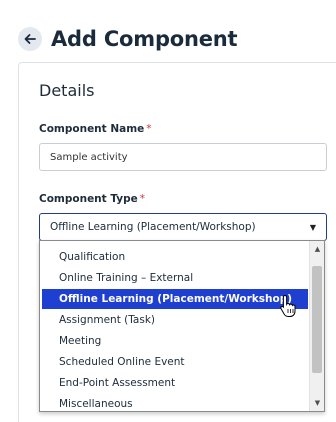 Image resolution: width=336 pixels, height=422 pixels. Describe the element at coordinates (89, 157) in the screenshot. I see `component-name-value: Sample activity` at that location.